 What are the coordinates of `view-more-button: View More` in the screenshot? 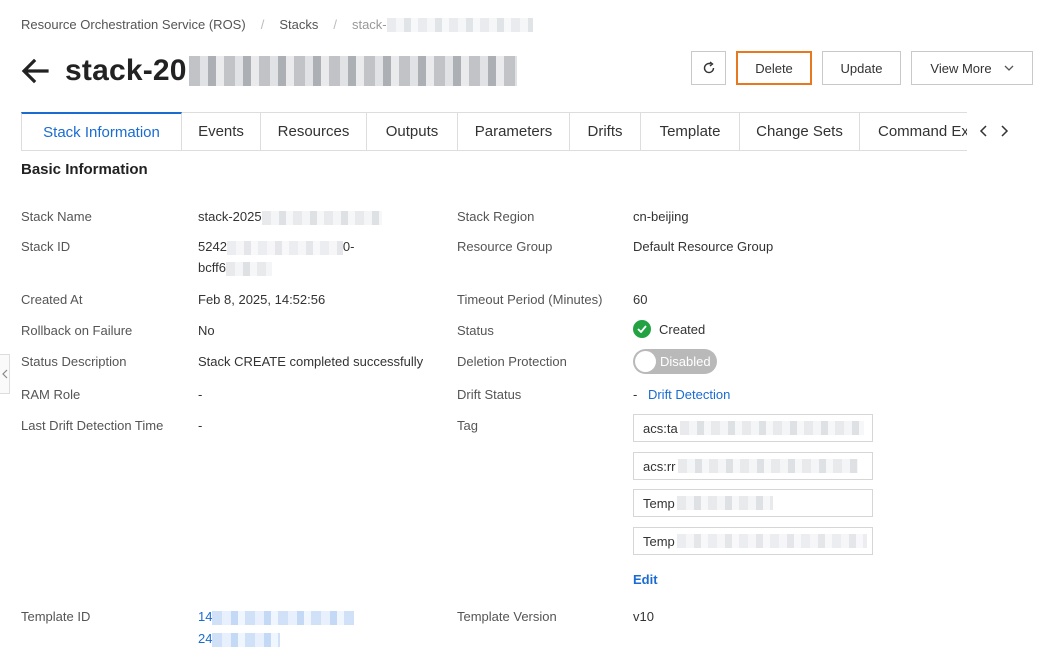 It's located at (972, 68).